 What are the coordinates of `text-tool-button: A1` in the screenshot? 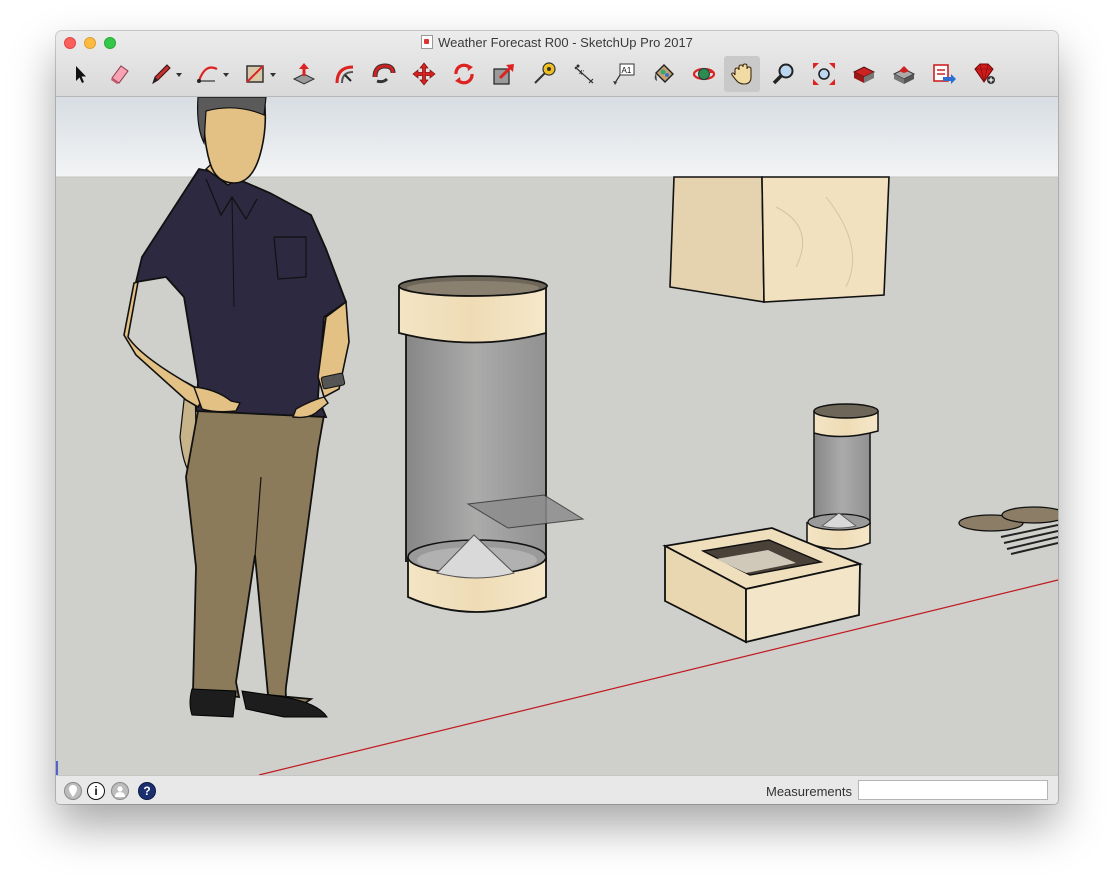 It's located at (624, 74).